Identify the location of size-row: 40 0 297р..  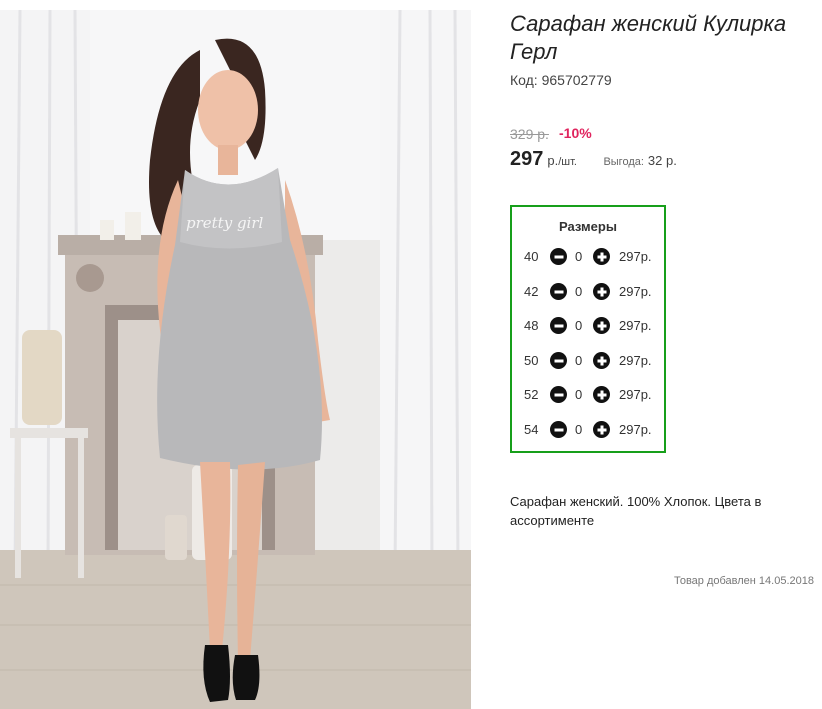
(592, 257).